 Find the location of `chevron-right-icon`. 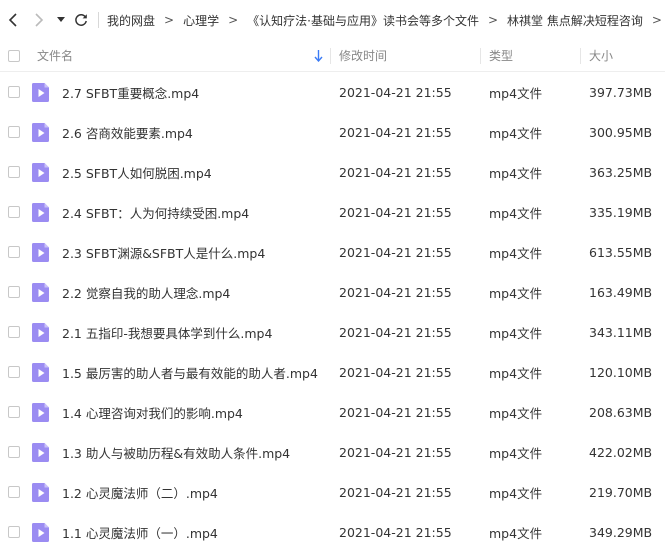

chevron-right-icon is located at coordinates (39, 20).